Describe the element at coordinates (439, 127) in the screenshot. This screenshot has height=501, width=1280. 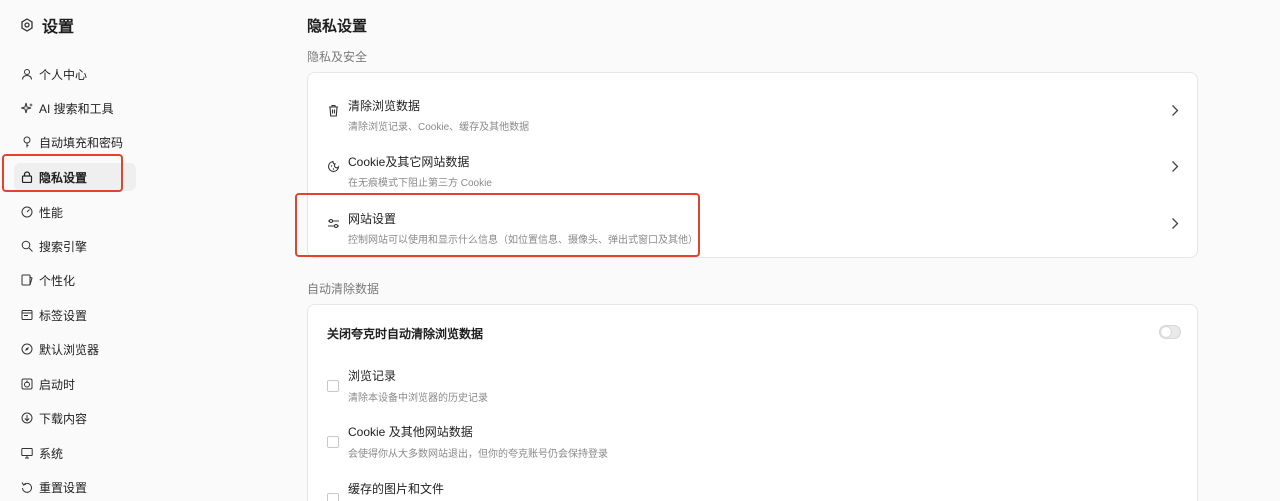
I see `row-subtitle: 清除浏览记录、Cookie、缓存及其他数据` at that location.